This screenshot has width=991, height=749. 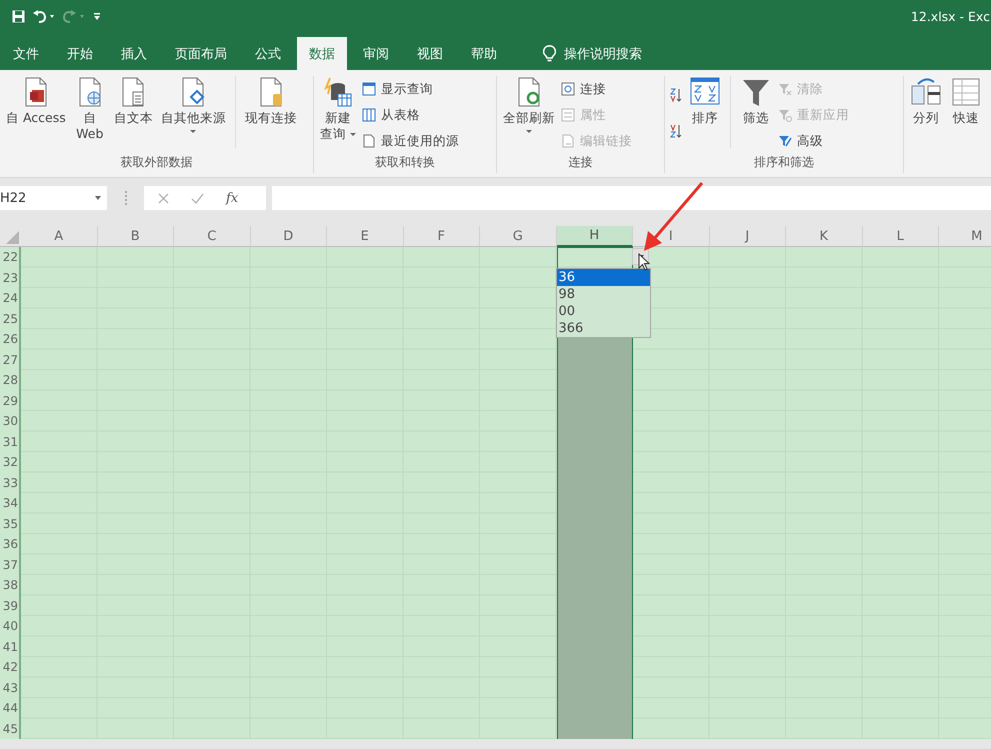 I want to click on ribbon-button: 现有连接, so click(x=270, y=101).